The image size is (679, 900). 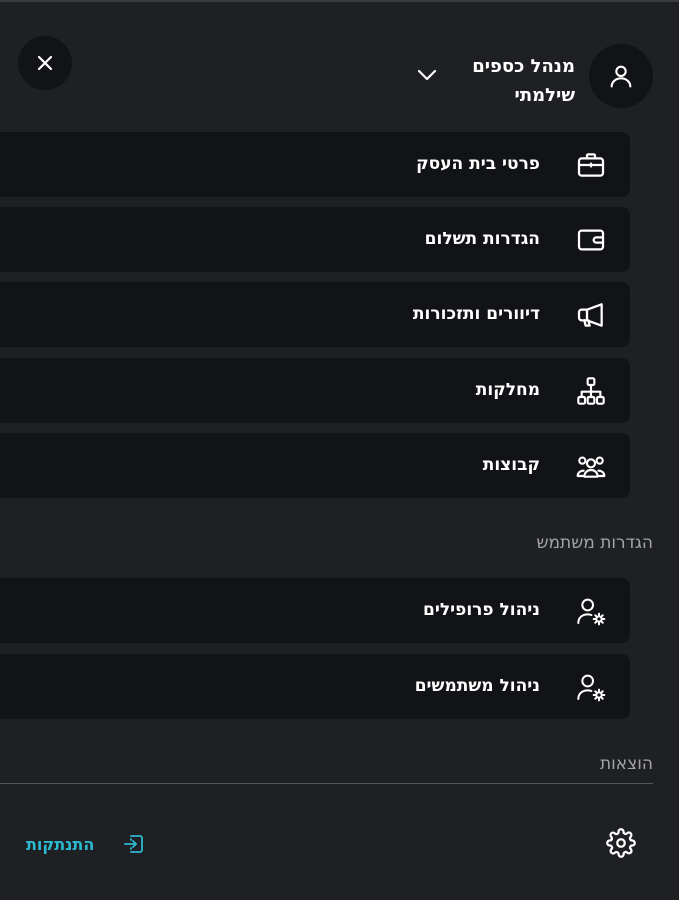 I want to click on megaphone-icon, so click(x=591, y=315).